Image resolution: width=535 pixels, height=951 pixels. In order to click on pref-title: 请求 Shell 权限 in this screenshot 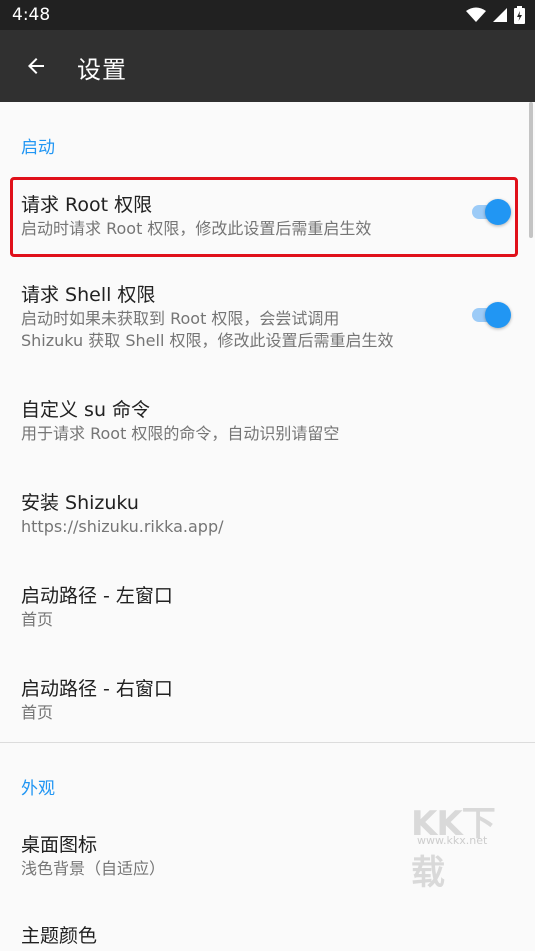, I will do `click(88, 295)`.